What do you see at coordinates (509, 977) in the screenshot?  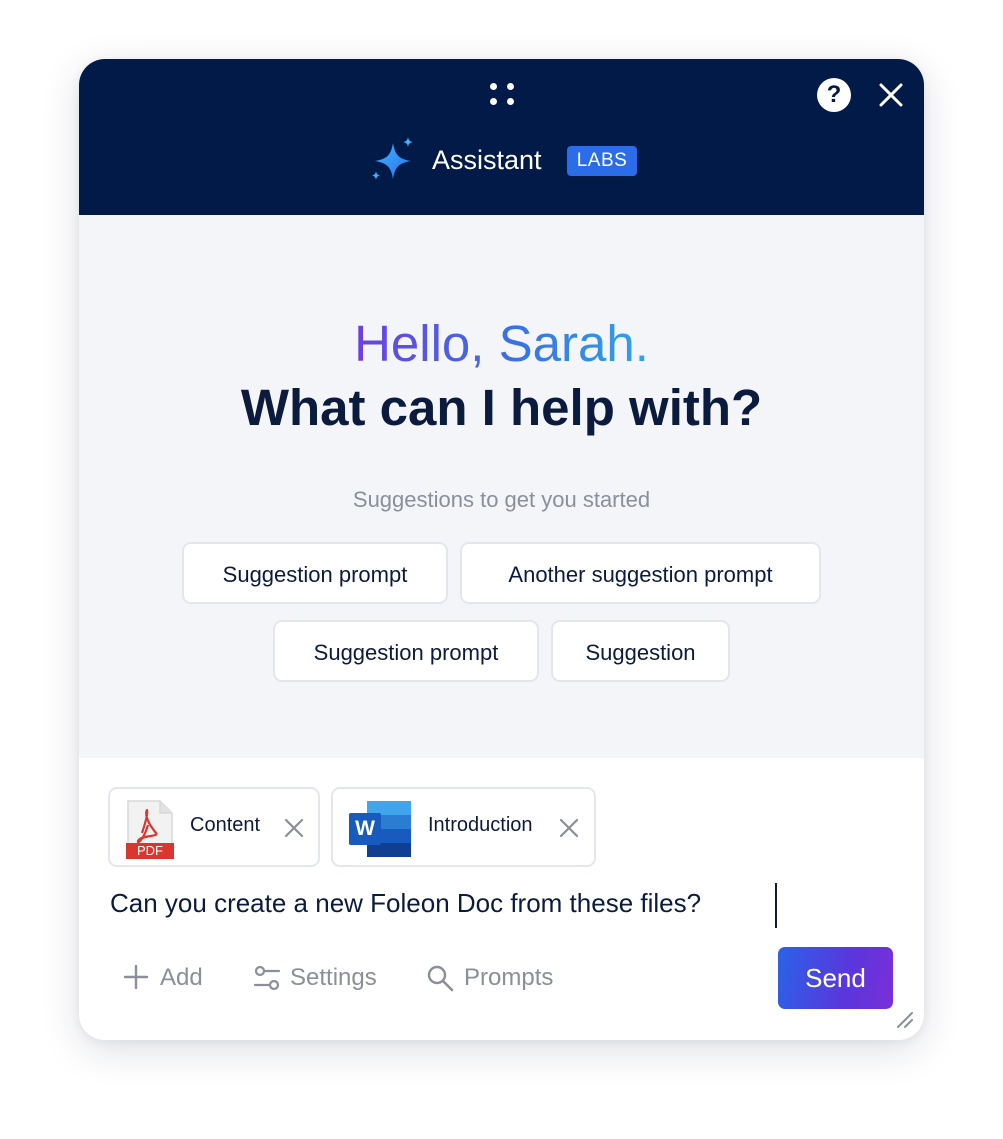 I see `prompts-label: Prompts` at bounding box center [509, 977].